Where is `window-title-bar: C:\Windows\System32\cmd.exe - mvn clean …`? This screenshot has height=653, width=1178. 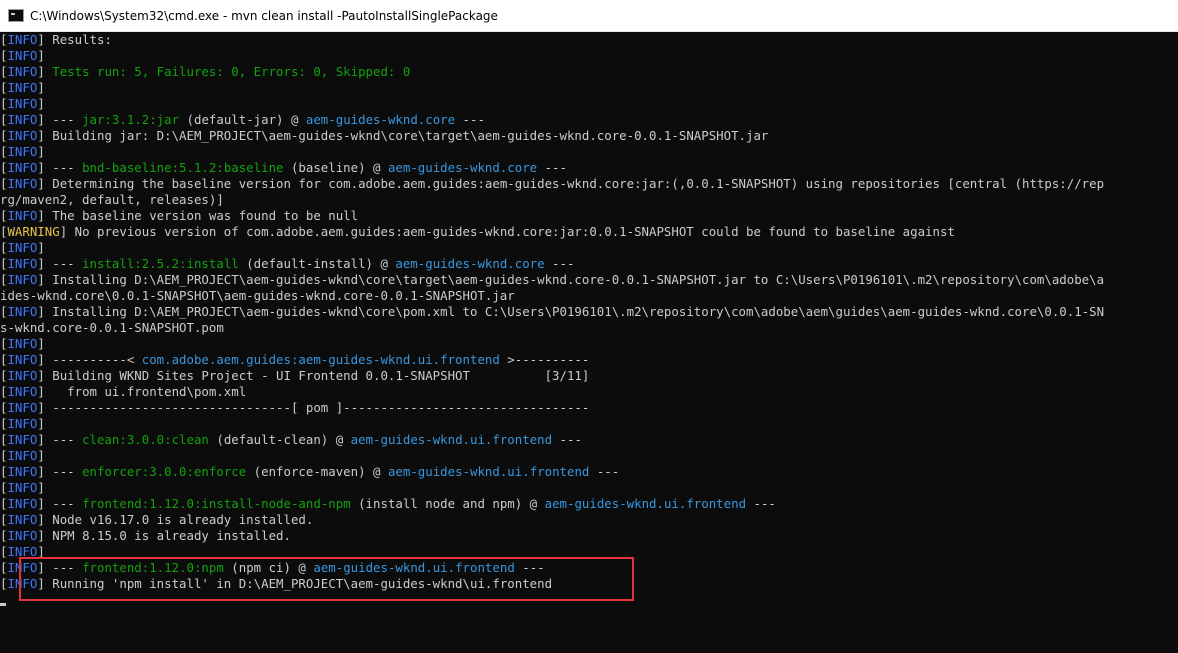 window-title-bar: C:\Windows\System32\cmd.exe - mvn clean … is located at coordinates (589, 16).